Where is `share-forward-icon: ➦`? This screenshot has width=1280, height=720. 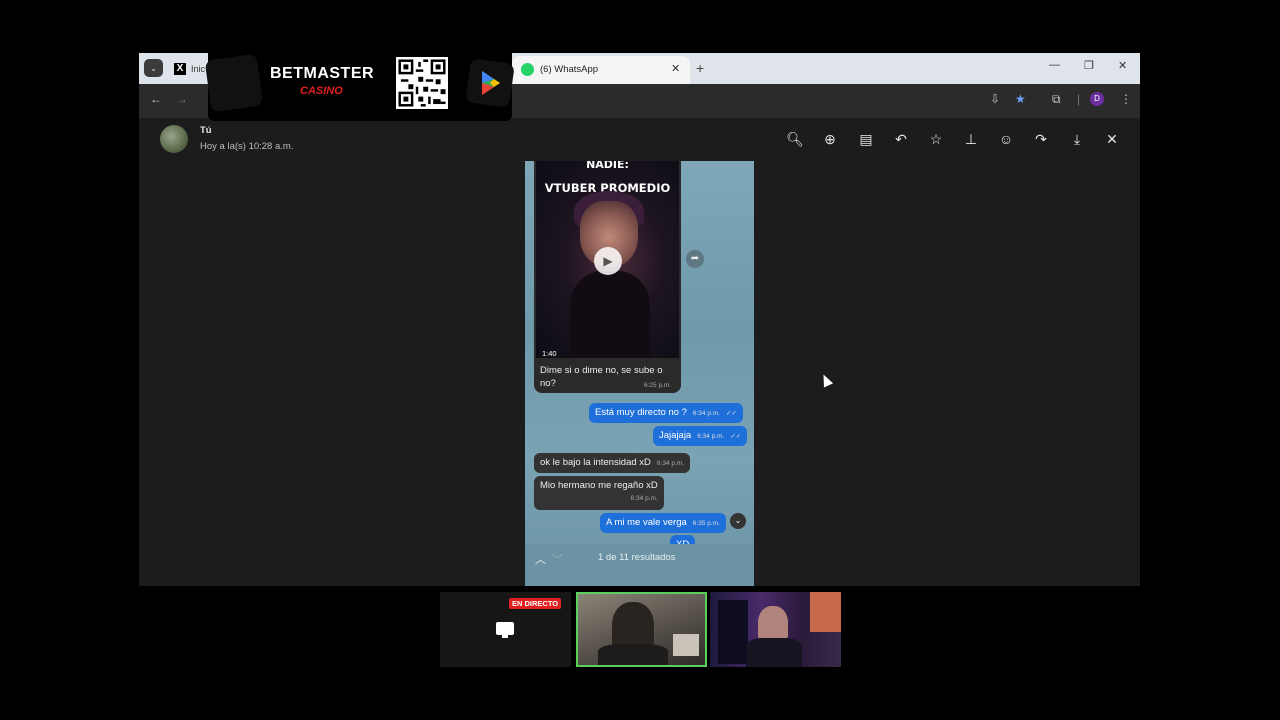 share-forward-icon: ➦ is located at coordinates (695, 259).